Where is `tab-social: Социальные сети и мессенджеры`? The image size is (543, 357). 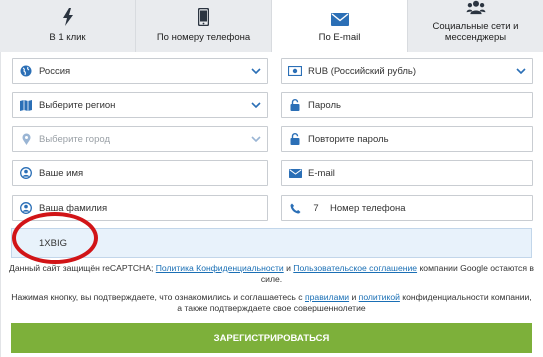
tab-social: Социальные сети и мессенджеры is located at coordinates (475, 26).